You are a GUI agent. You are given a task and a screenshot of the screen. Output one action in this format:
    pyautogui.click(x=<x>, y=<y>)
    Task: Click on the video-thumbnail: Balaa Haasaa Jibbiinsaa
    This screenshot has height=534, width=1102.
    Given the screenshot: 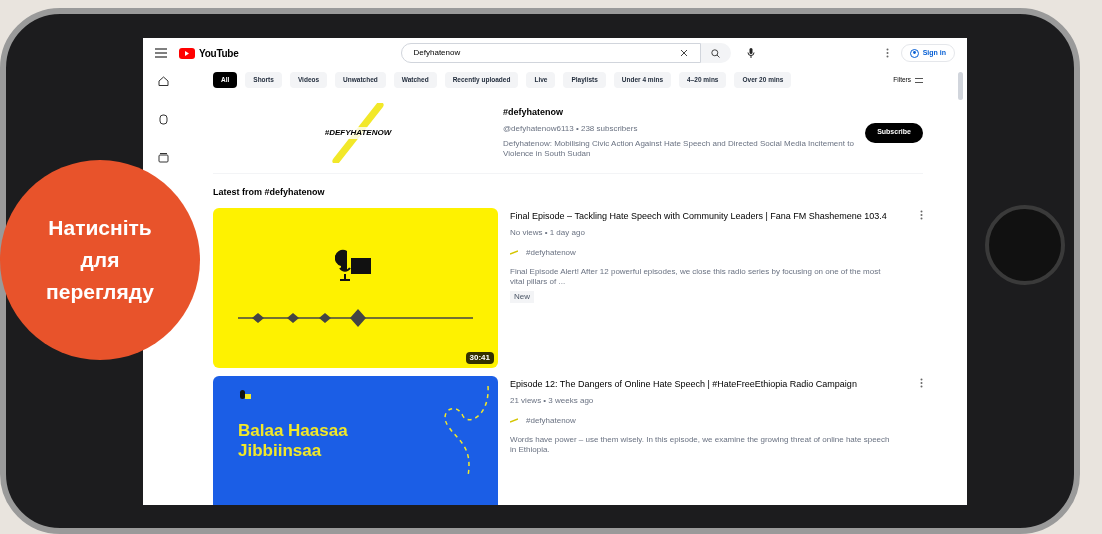 What is the action you would take?
    pyautogui.click(x=355, y=440)
    